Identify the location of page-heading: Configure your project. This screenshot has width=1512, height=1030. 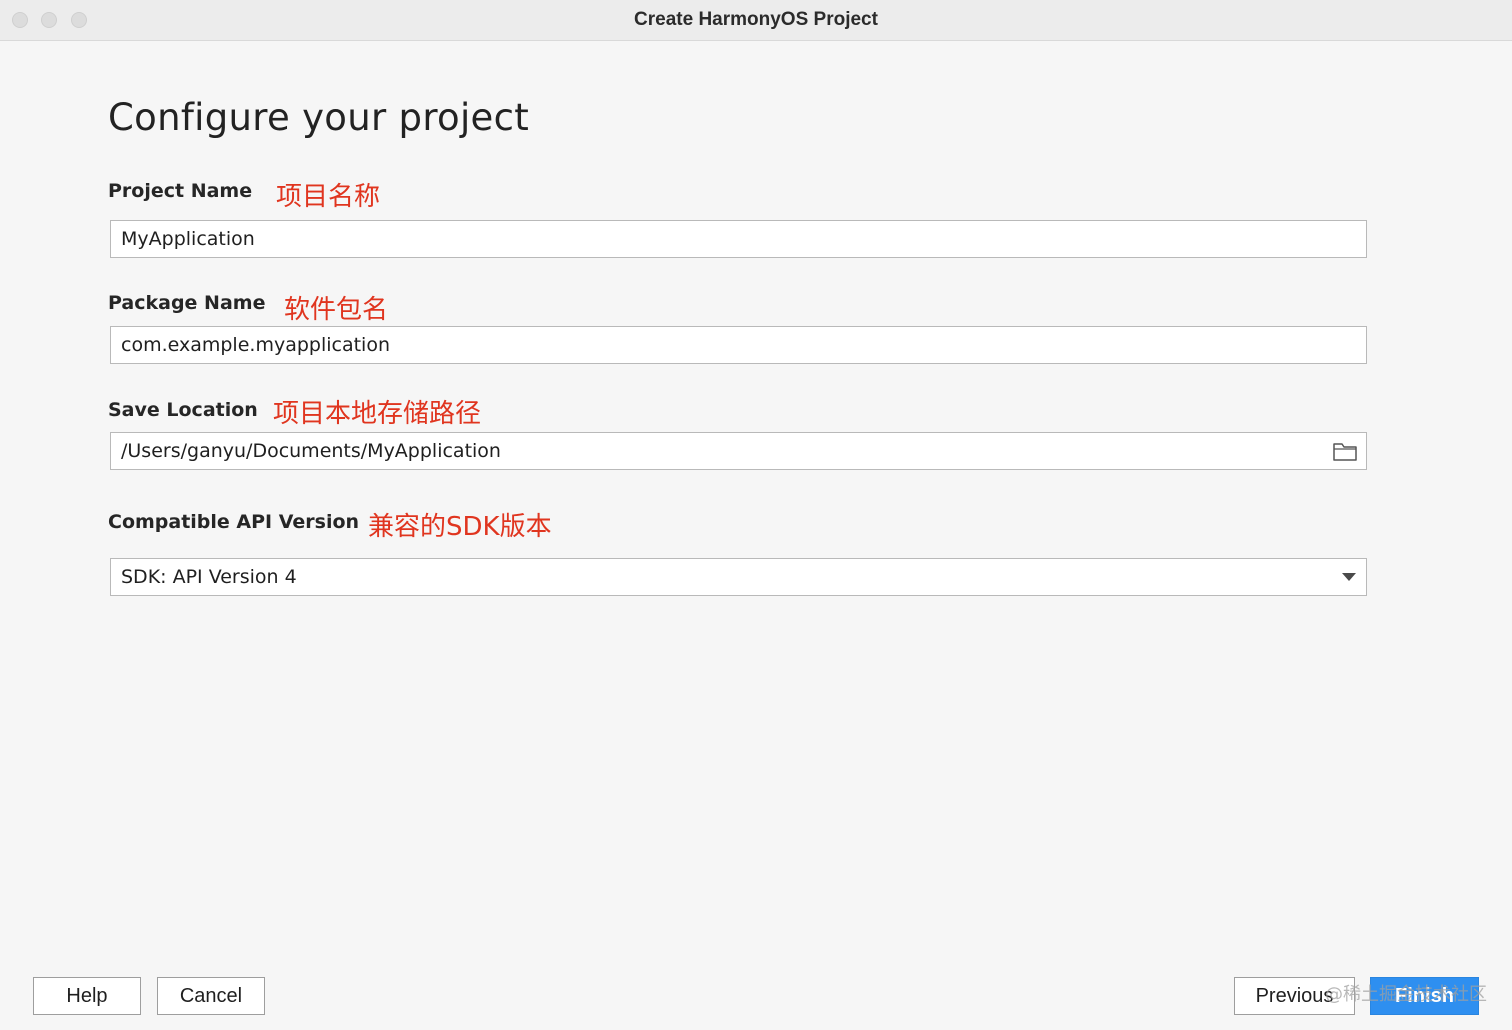
(319, 117).